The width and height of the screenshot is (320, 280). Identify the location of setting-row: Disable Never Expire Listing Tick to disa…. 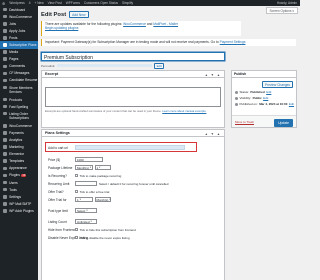
(134, 237).